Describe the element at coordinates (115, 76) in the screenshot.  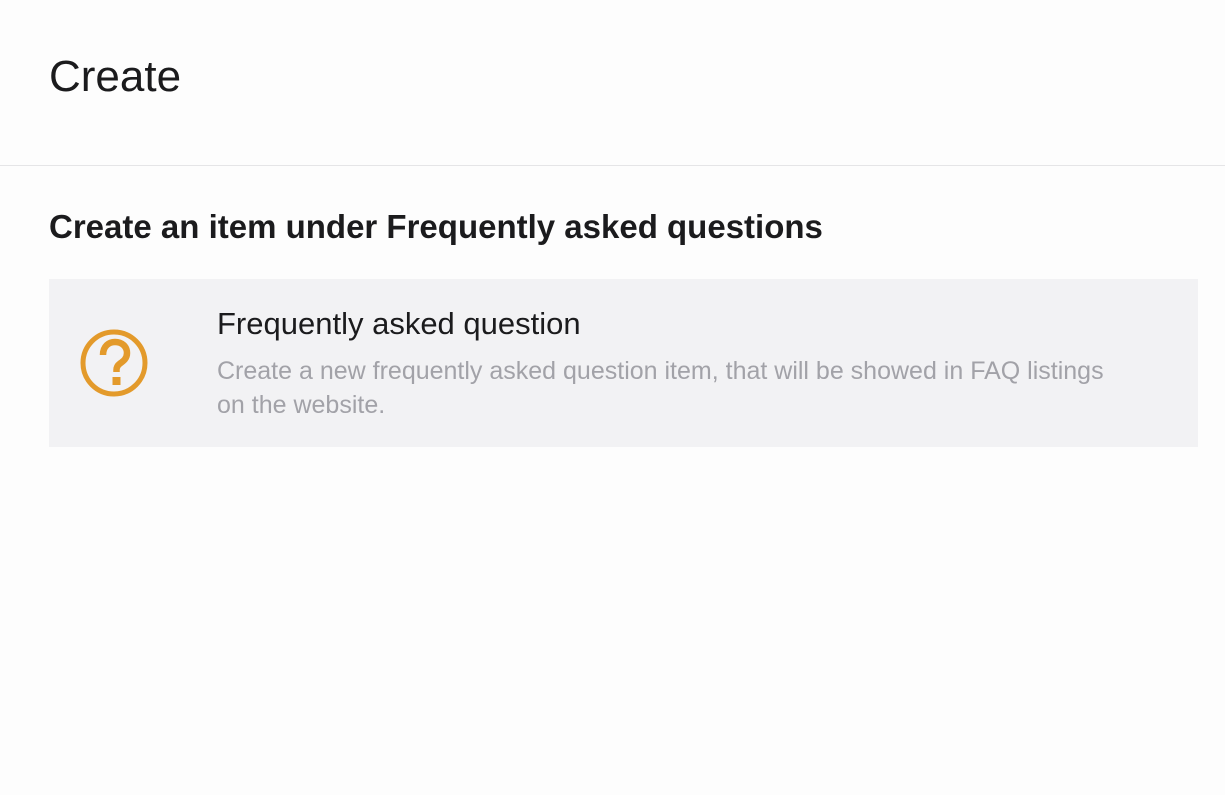
I see `page-title: Create` at that location.